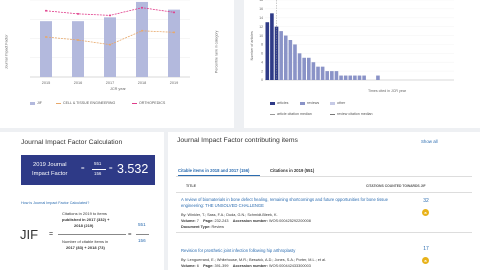 This screenshot has width=480, height=270. I want to click on tab-citations: Citations in 2019 (551), so click(292, 170).